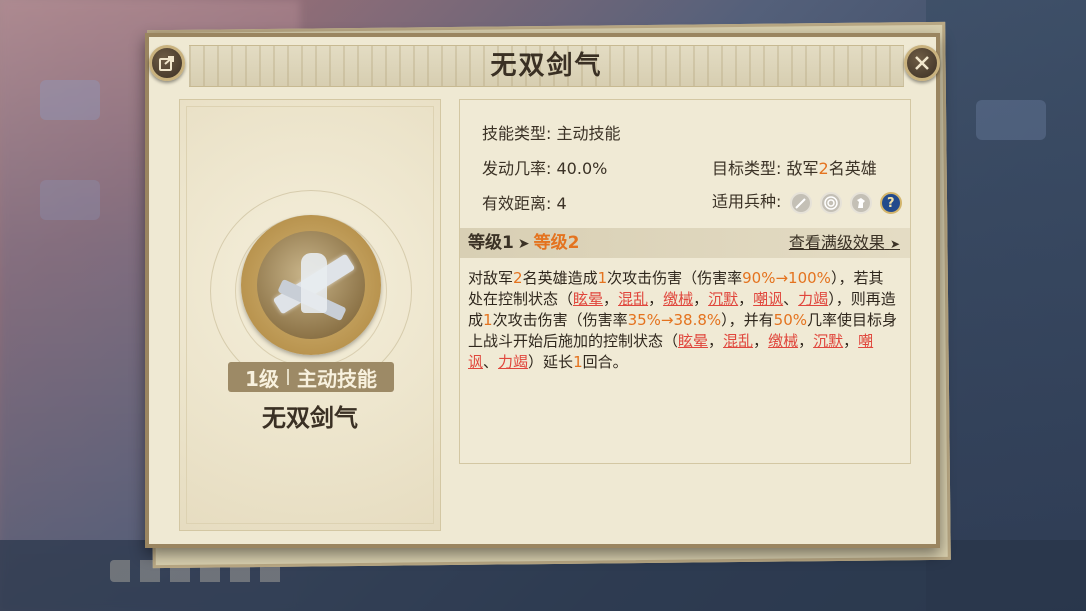 The width and height of the screenshot is (1086, 611). Describe the element at coordinates (491, 278) in the screenshot. I see `desc-text: 对敌军` at that location.